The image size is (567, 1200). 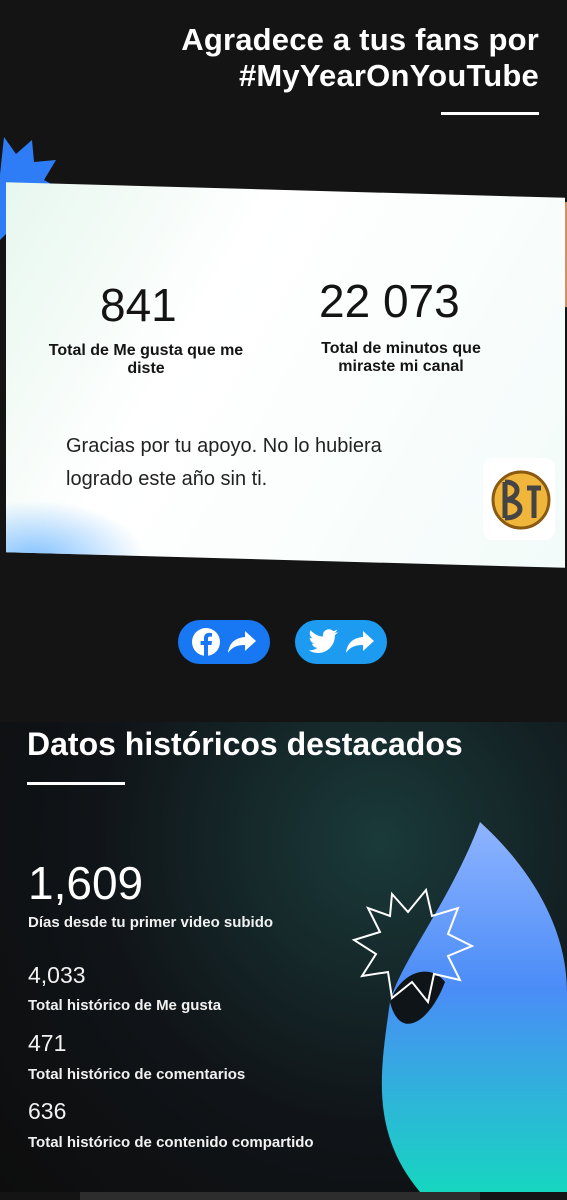 I want to click on page-header: Agradece a tus fans por #MyYearOnYouTube, so click(x=289, y=58).